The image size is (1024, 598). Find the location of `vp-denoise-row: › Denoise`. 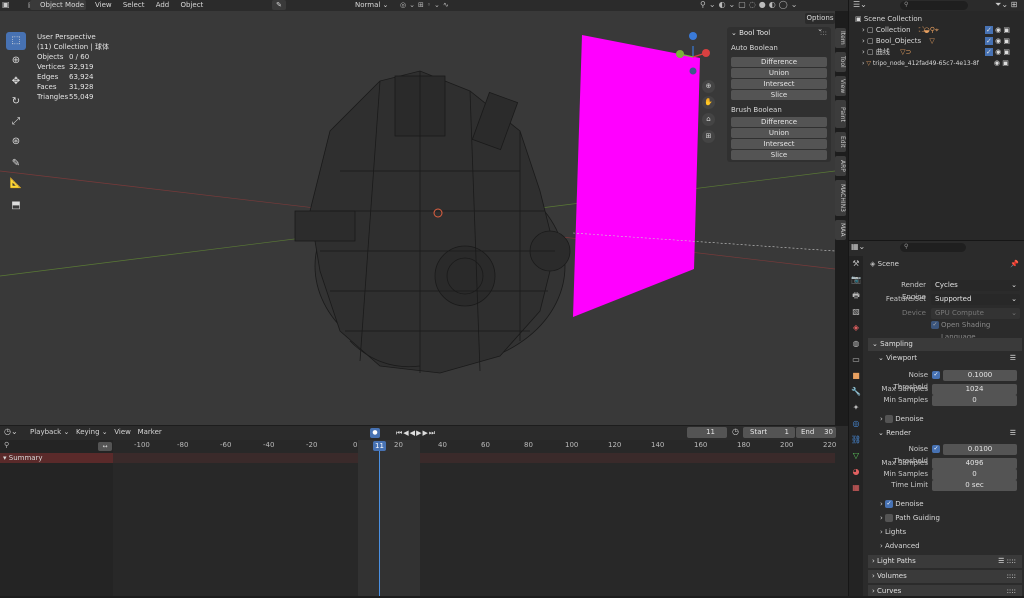

vp-denoise-row: › Denoise is located at coordinates (902, 419).